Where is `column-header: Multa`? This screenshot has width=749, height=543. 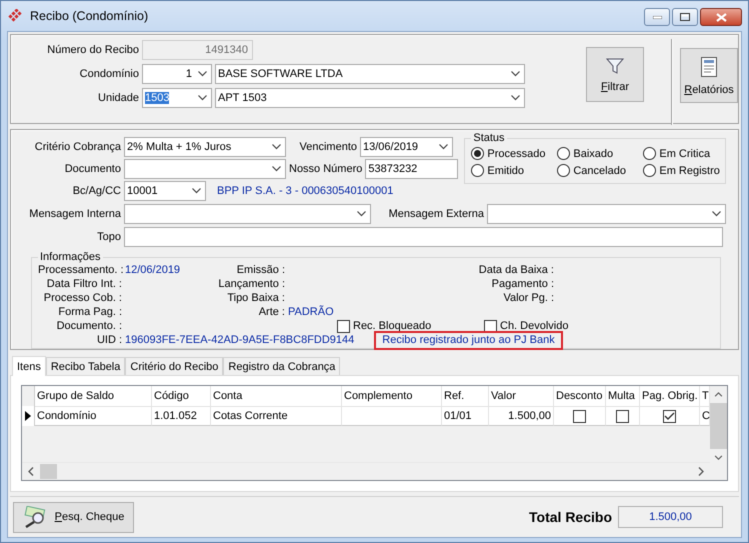 column-header: Multa is located at coordinates (623, 396).